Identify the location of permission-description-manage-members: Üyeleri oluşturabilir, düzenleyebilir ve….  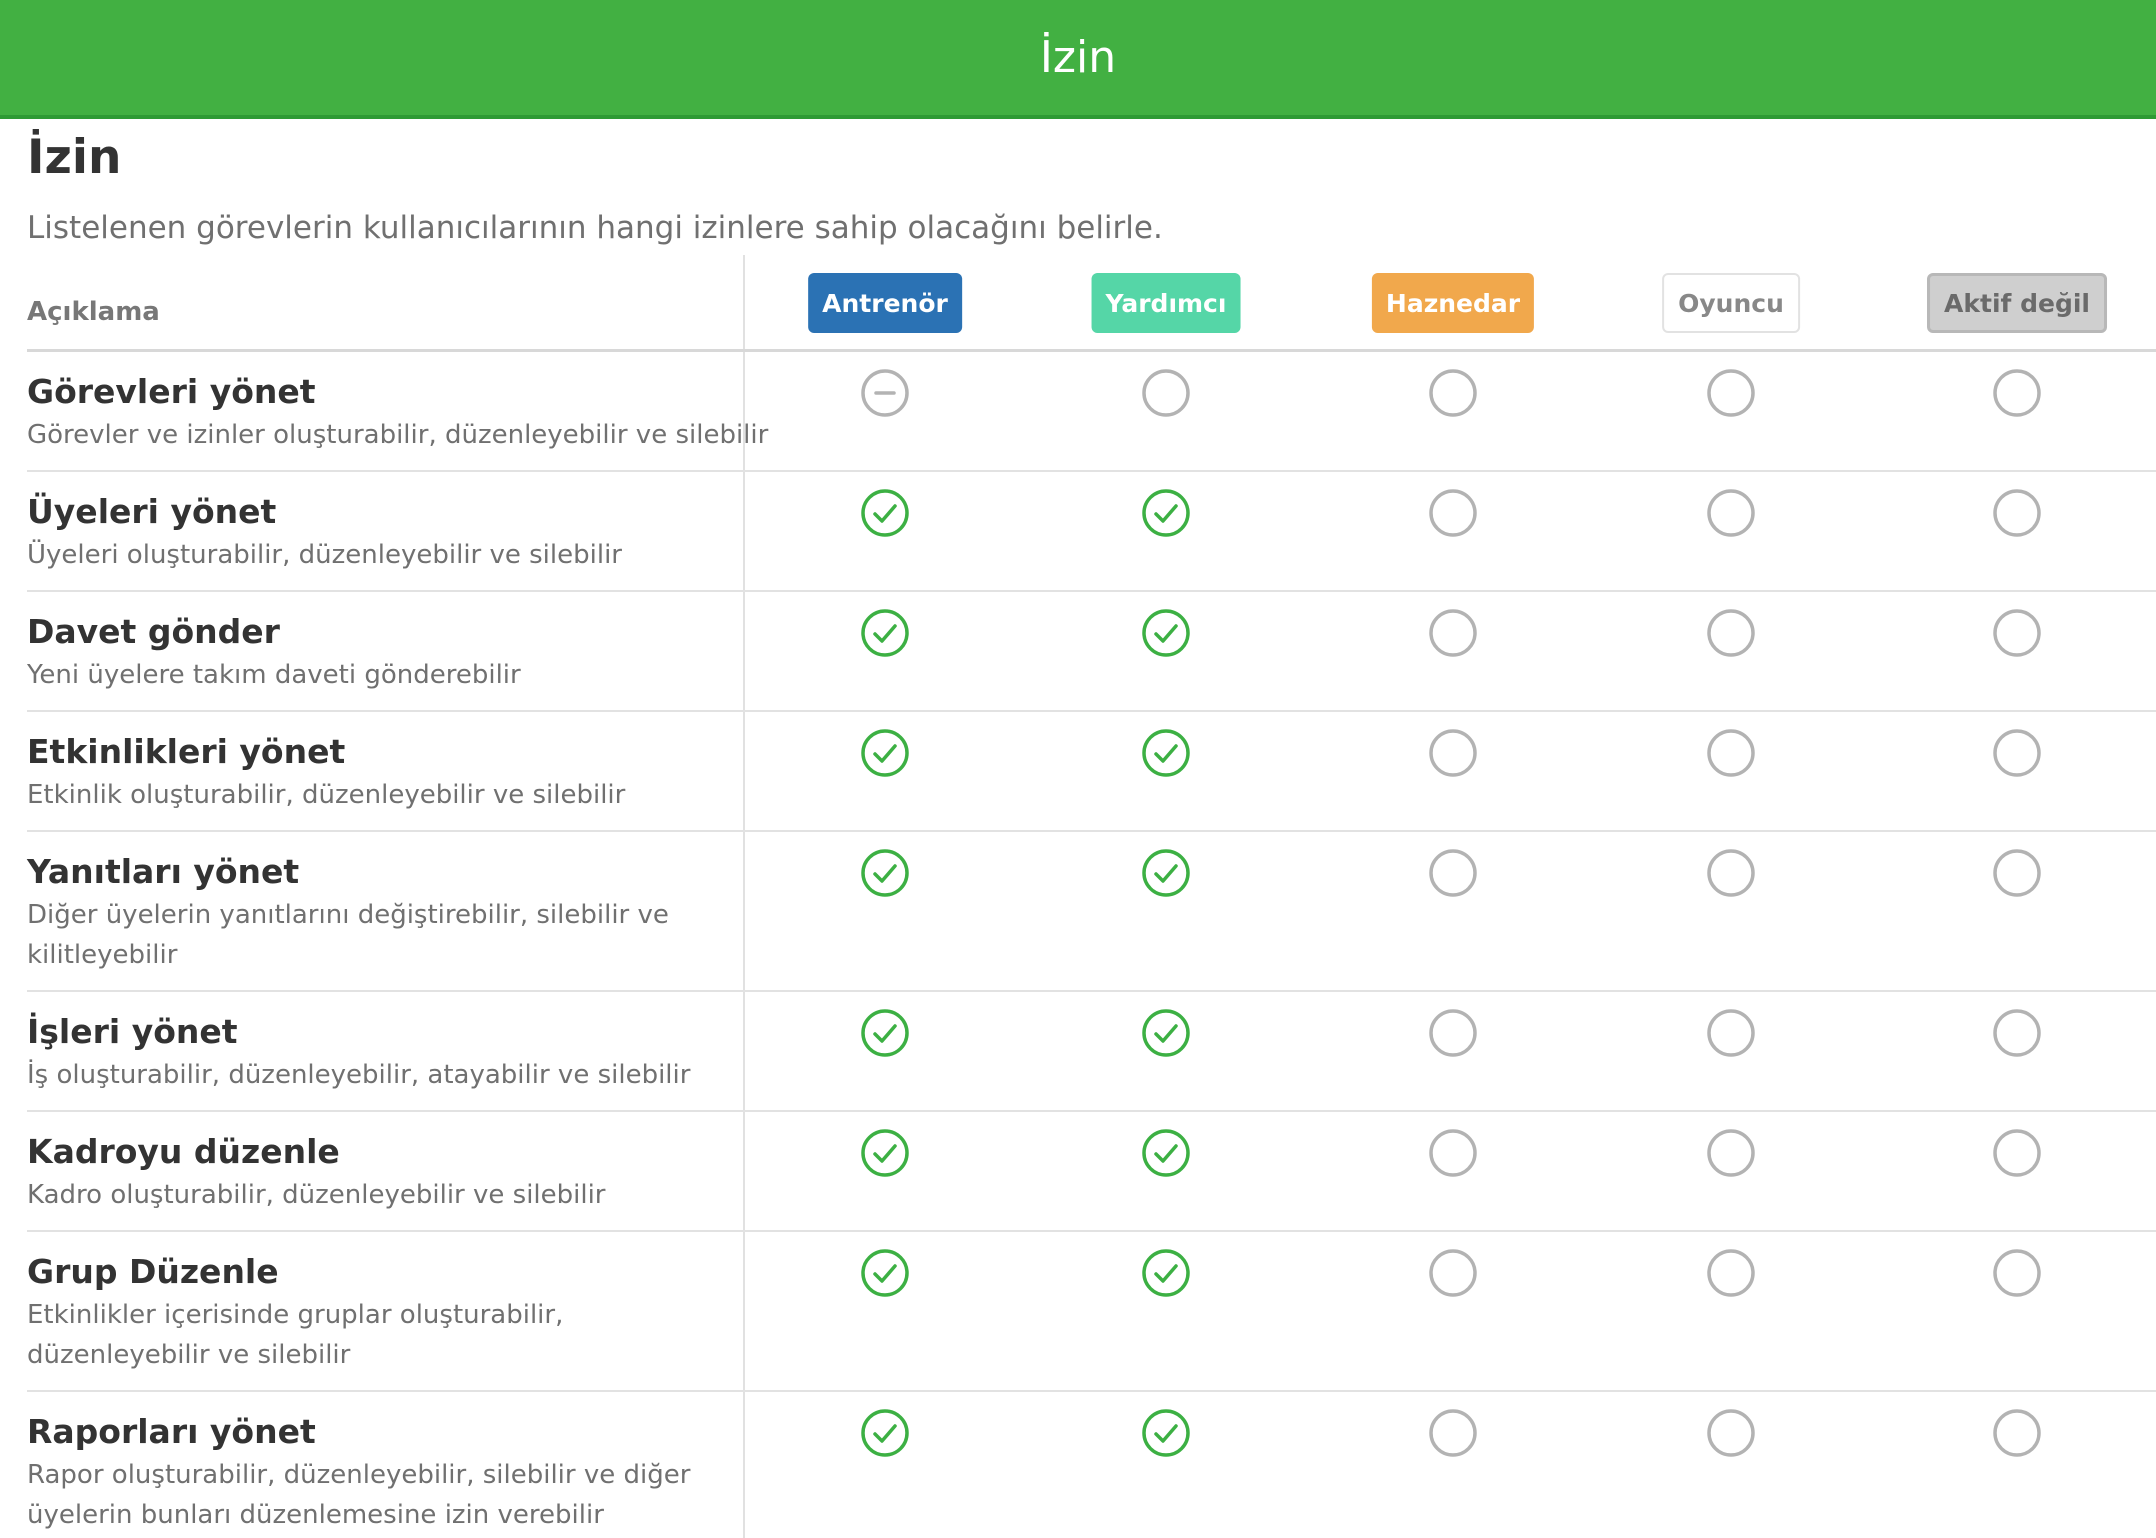
(324, 555).